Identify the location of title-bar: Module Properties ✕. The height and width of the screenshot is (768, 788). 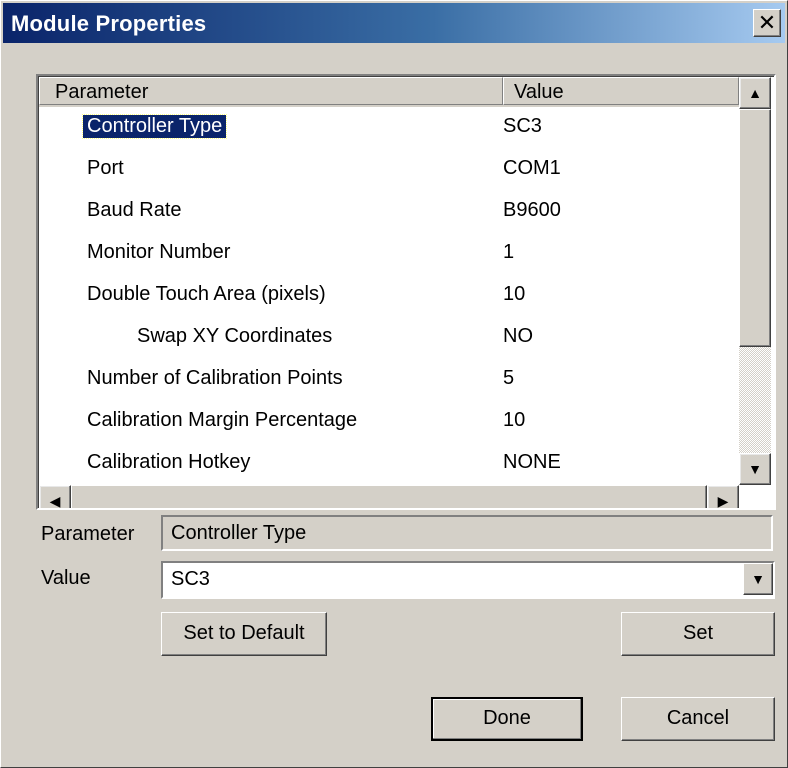
(394, 23).